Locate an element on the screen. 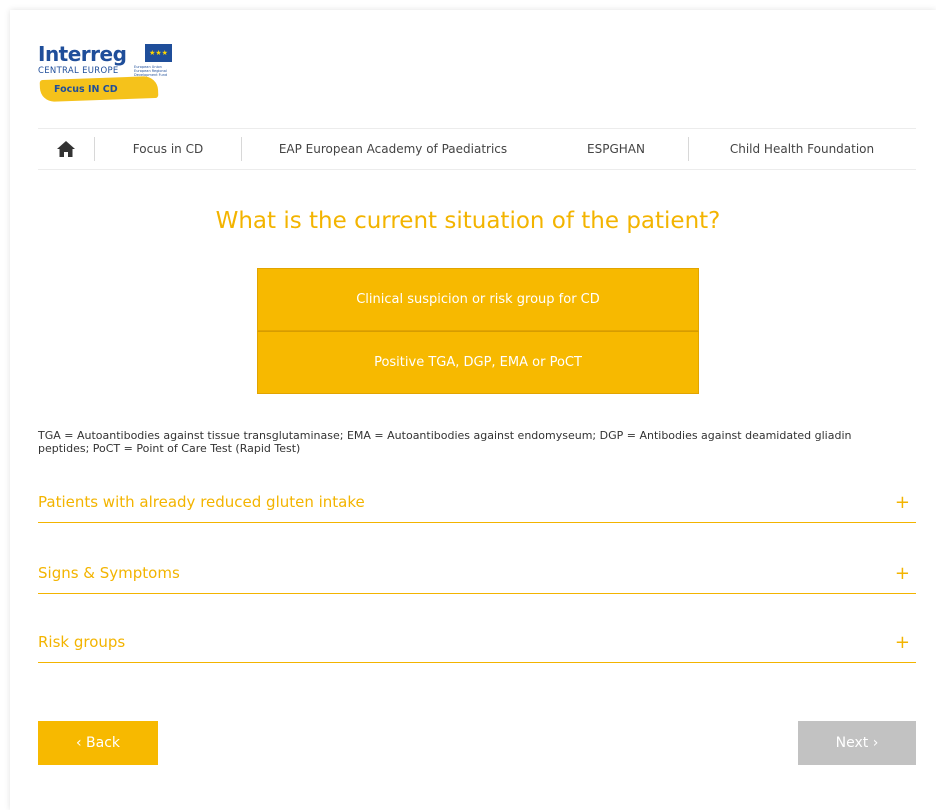 The width and height of the screenshot is (936, 810). nav-item-eap: EAP European Academy of Paediatrics is located at coordinates (393, 149).